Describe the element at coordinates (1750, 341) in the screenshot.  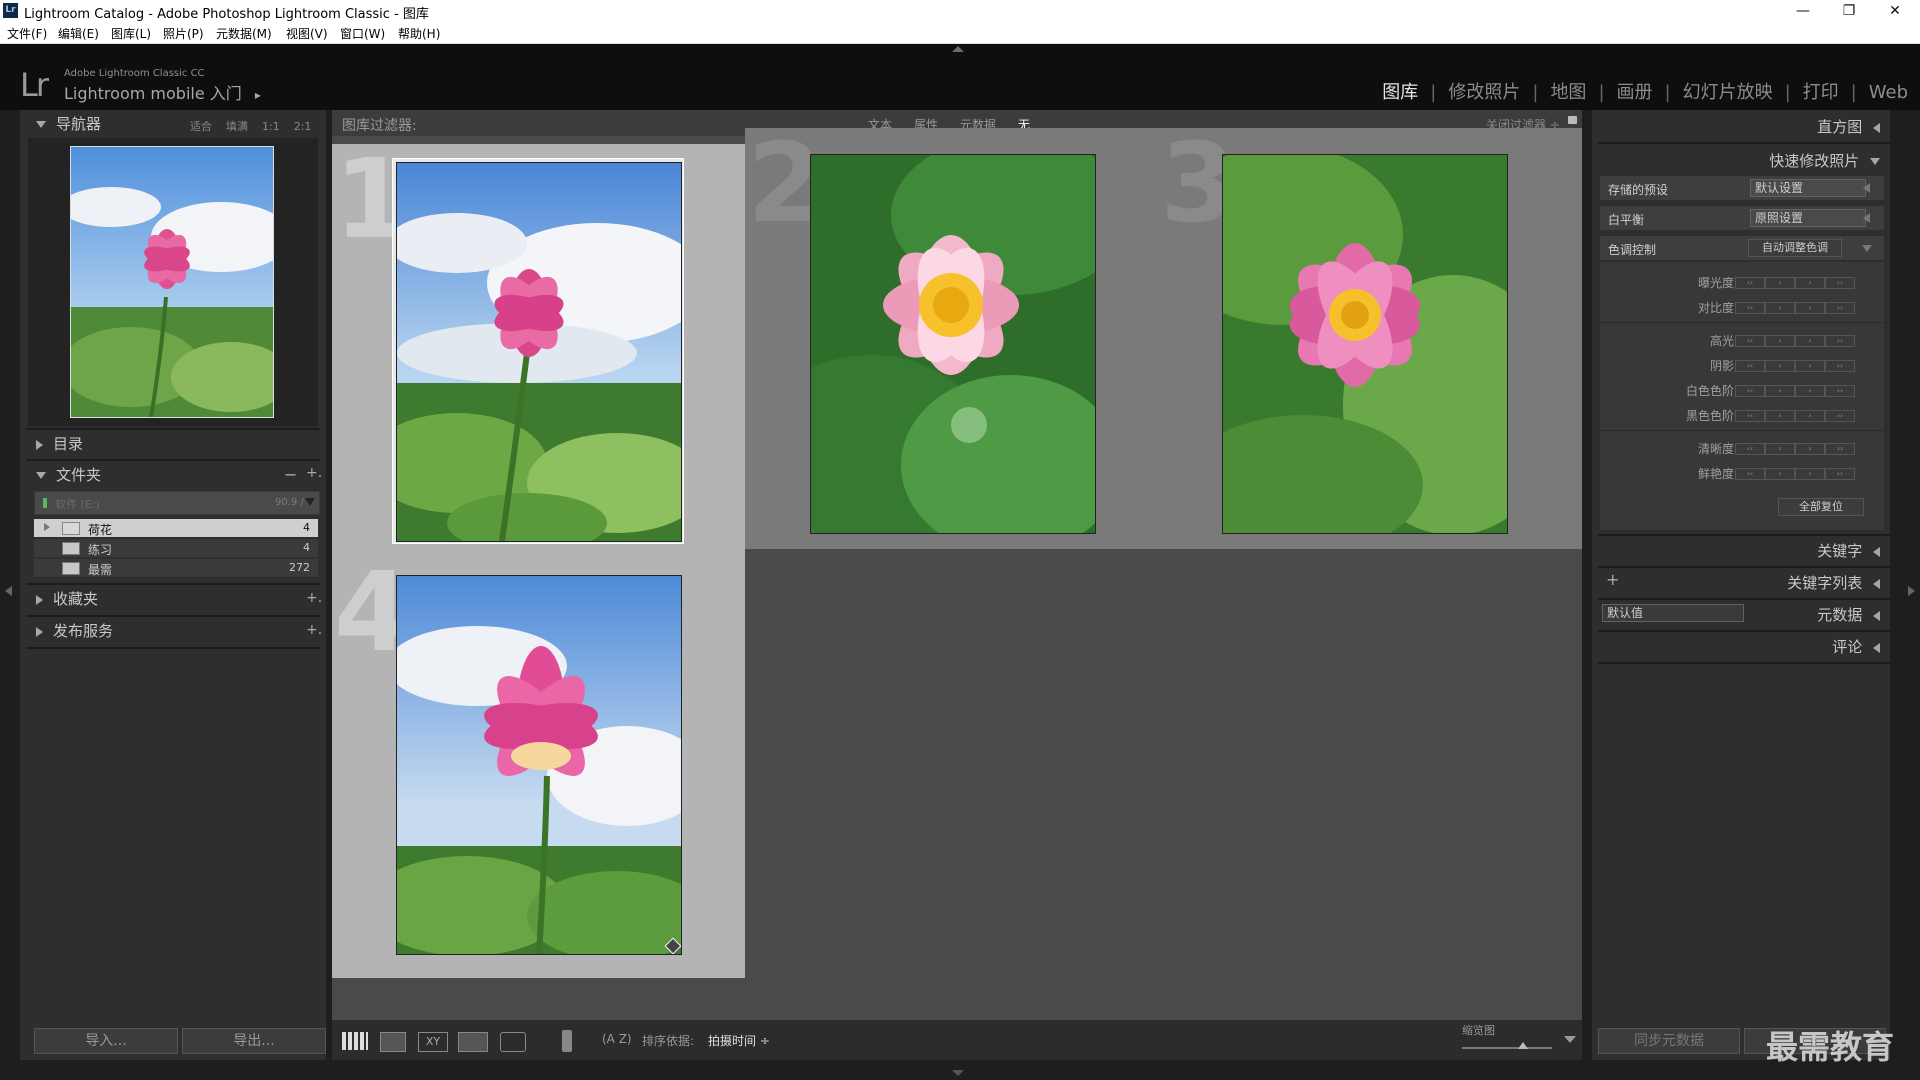
I see `highlights-large-decrease: ‹‹` at that location.